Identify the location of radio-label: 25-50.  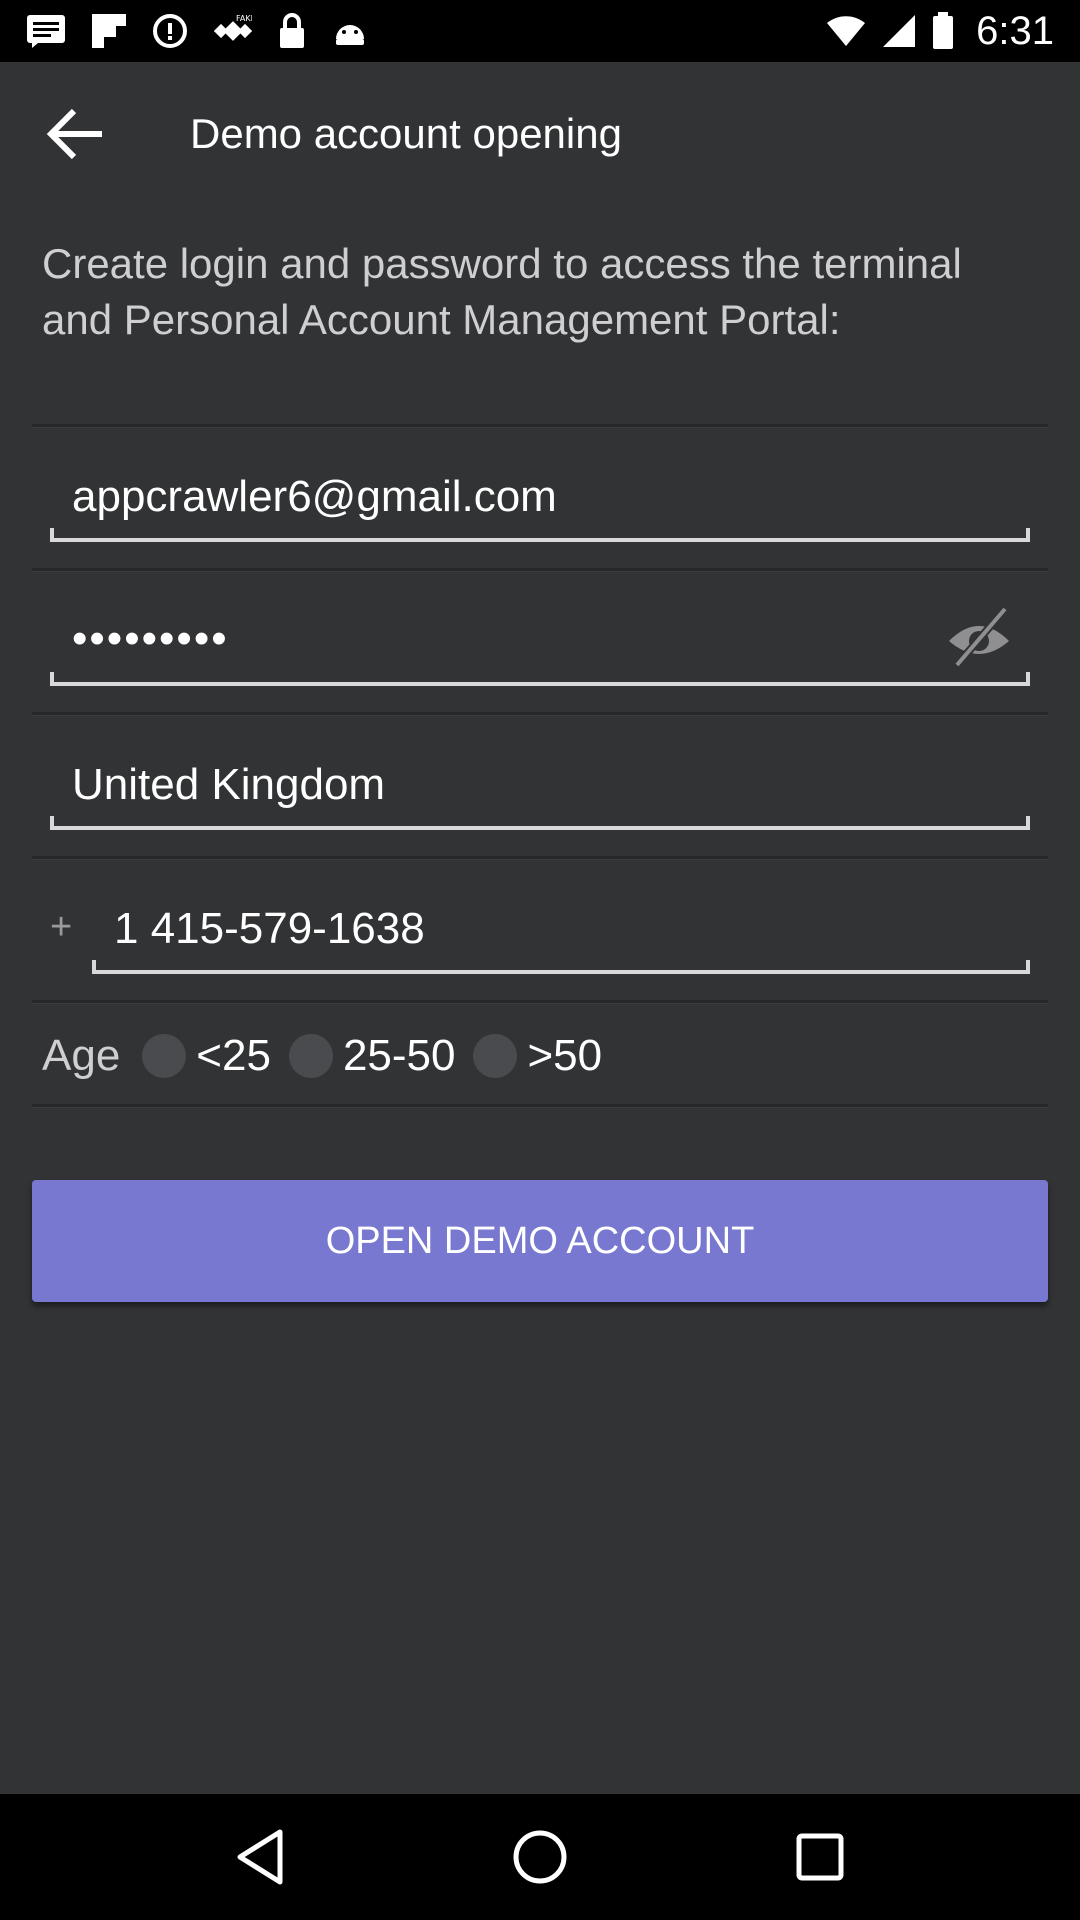
(399, 1055).